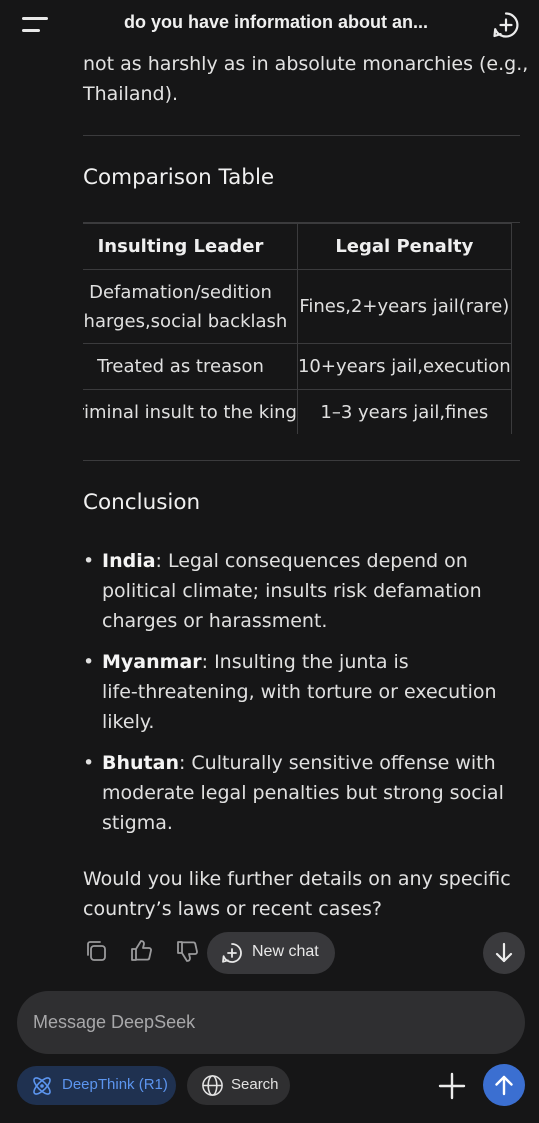 Image resolution: width=539 pixels, height=1123 pixels. I want to click on table-header-cell: Insulting Leader, so click(190, 246).